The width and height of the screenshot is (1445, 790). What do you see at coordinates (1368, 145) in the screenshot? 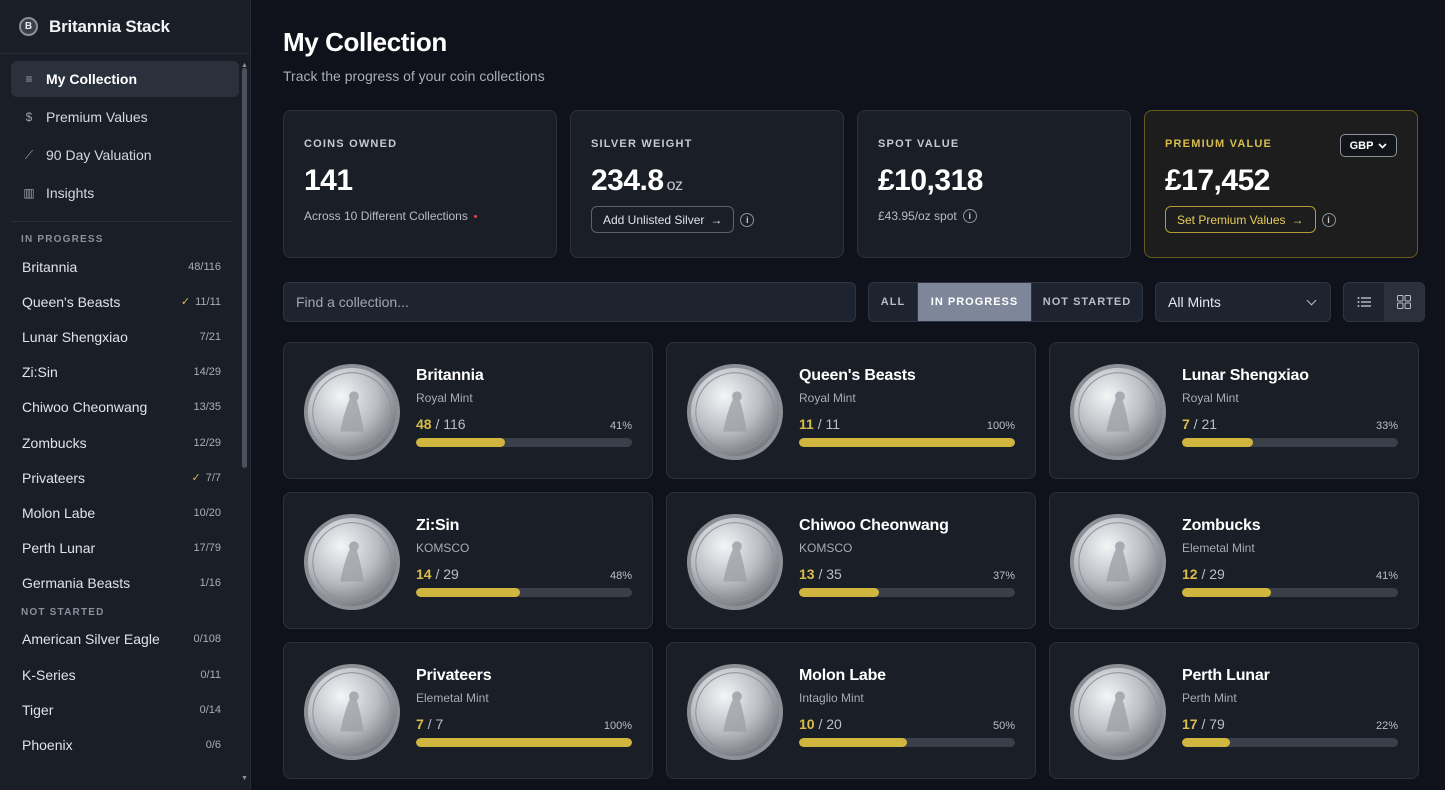
I see `currency-select: GBP` at bounding box center [1368, 145].